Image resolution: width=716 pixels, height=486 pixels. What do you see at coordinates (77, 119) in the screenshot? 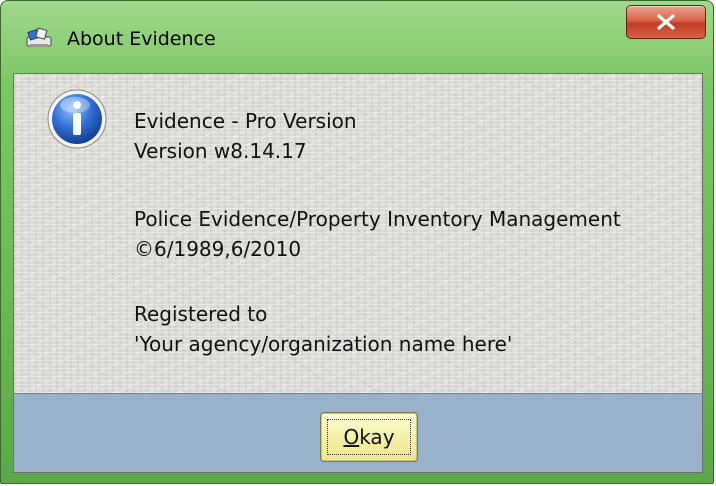
I see `info-icon` at bounding box center [77, 119].